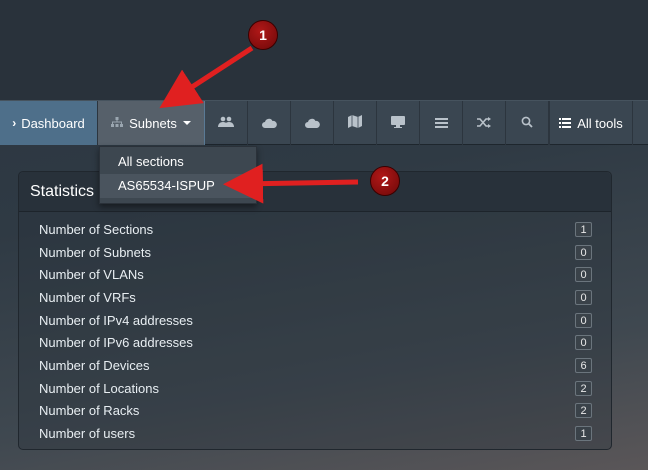  I want to click on annotation-marker-1: 1, so click(263, 35).